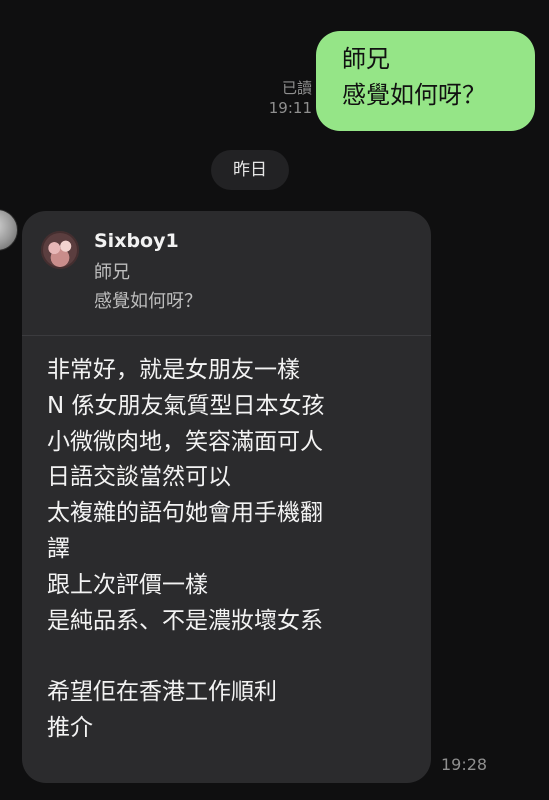 Image resolution: width=549 pixels, height=800 pixels. Describe the element at coordinates (162, 692) in the screenshot. I see `incoming-message-line: 希望佢在香港工作順利` at that location.